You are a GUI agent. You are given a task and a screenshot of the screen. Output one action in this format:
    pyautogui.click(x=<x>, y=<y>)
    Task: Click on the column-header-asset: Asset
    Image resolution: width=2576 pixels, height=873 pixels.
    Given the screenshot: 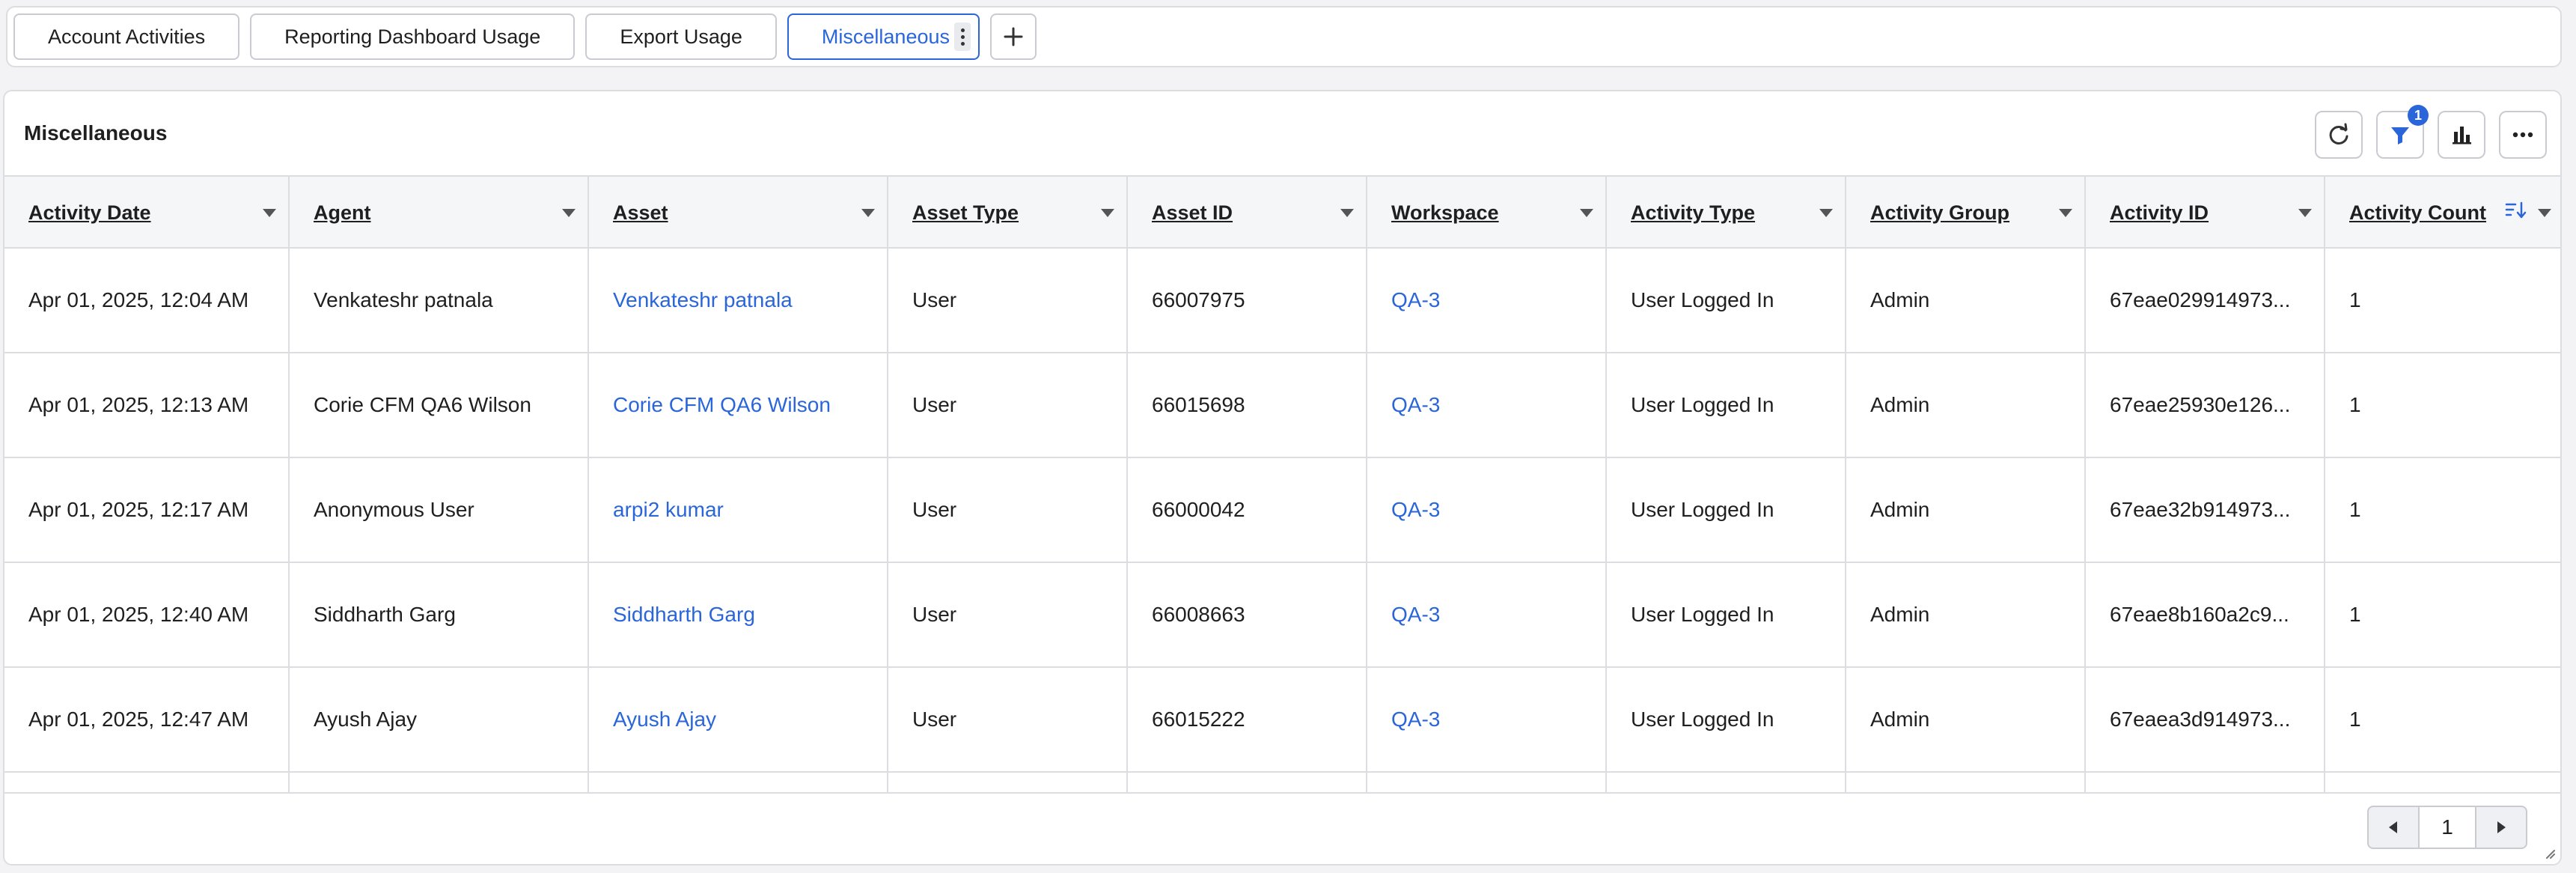 What is the action you would take?
    pyautogui.click(x=738, y=213)
    